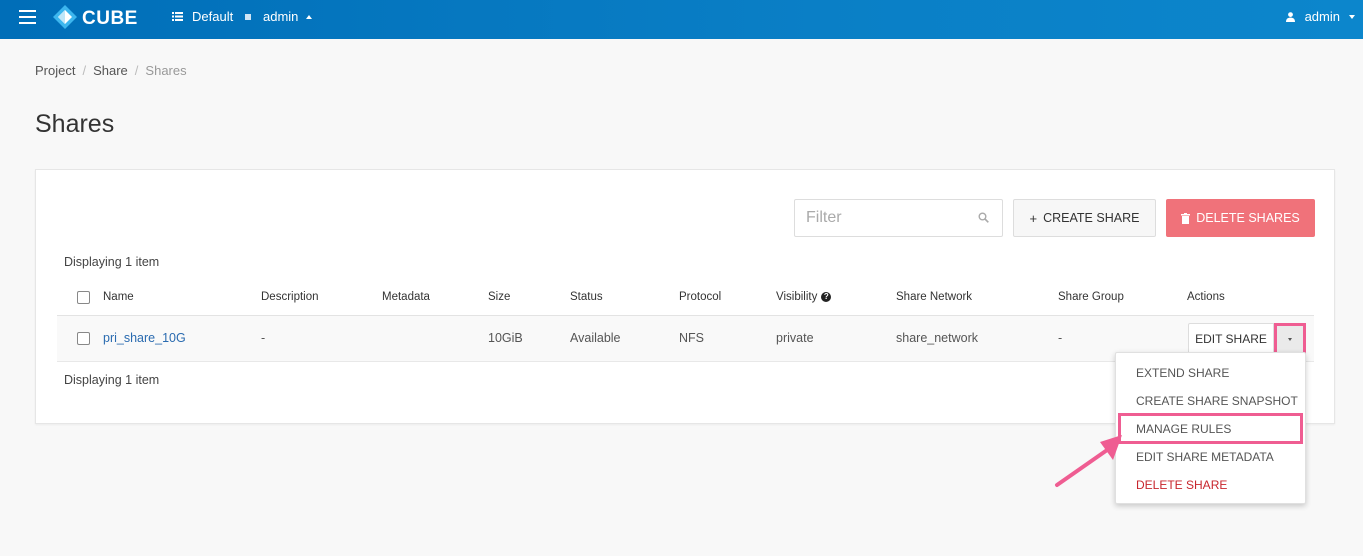 The width and height of the screenshot is (1363, 556). I want to click on create-share-button: + CREATE SHARE, so click(1084, 218).